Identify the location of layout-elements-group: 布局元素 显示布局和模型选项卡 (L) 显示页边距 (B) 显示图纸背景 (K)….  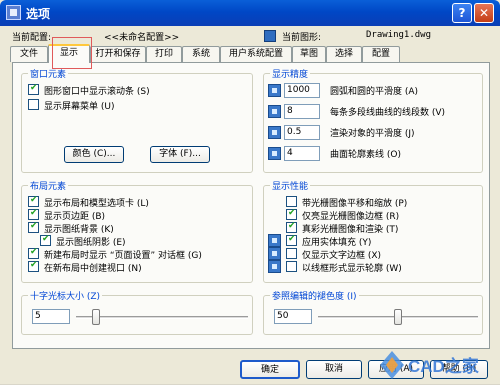
(137, 231).